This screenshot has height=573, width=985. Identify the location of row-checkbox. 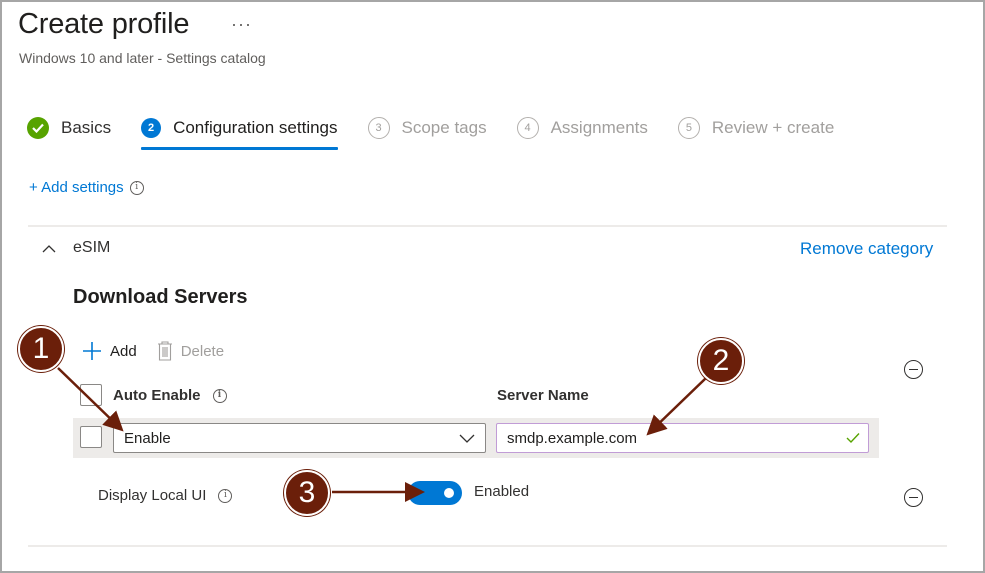
(91, 437).